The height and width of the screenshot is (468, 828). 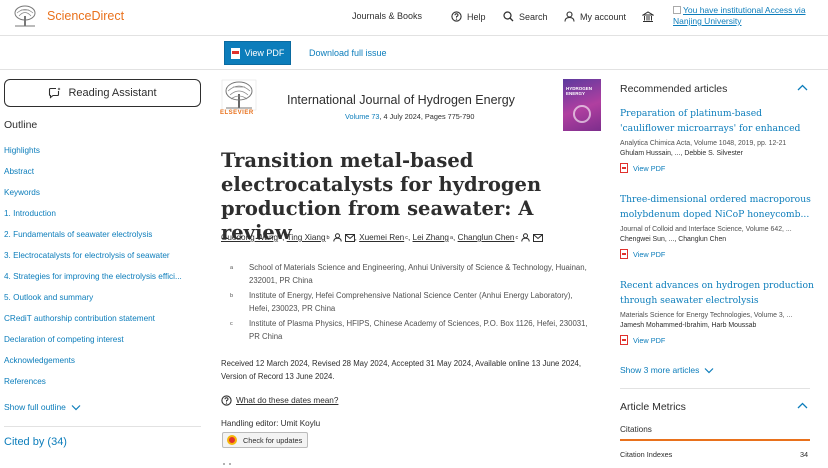 I want to click on reading-assistant-label: Reading Assistant, so click(x=112, y=93).